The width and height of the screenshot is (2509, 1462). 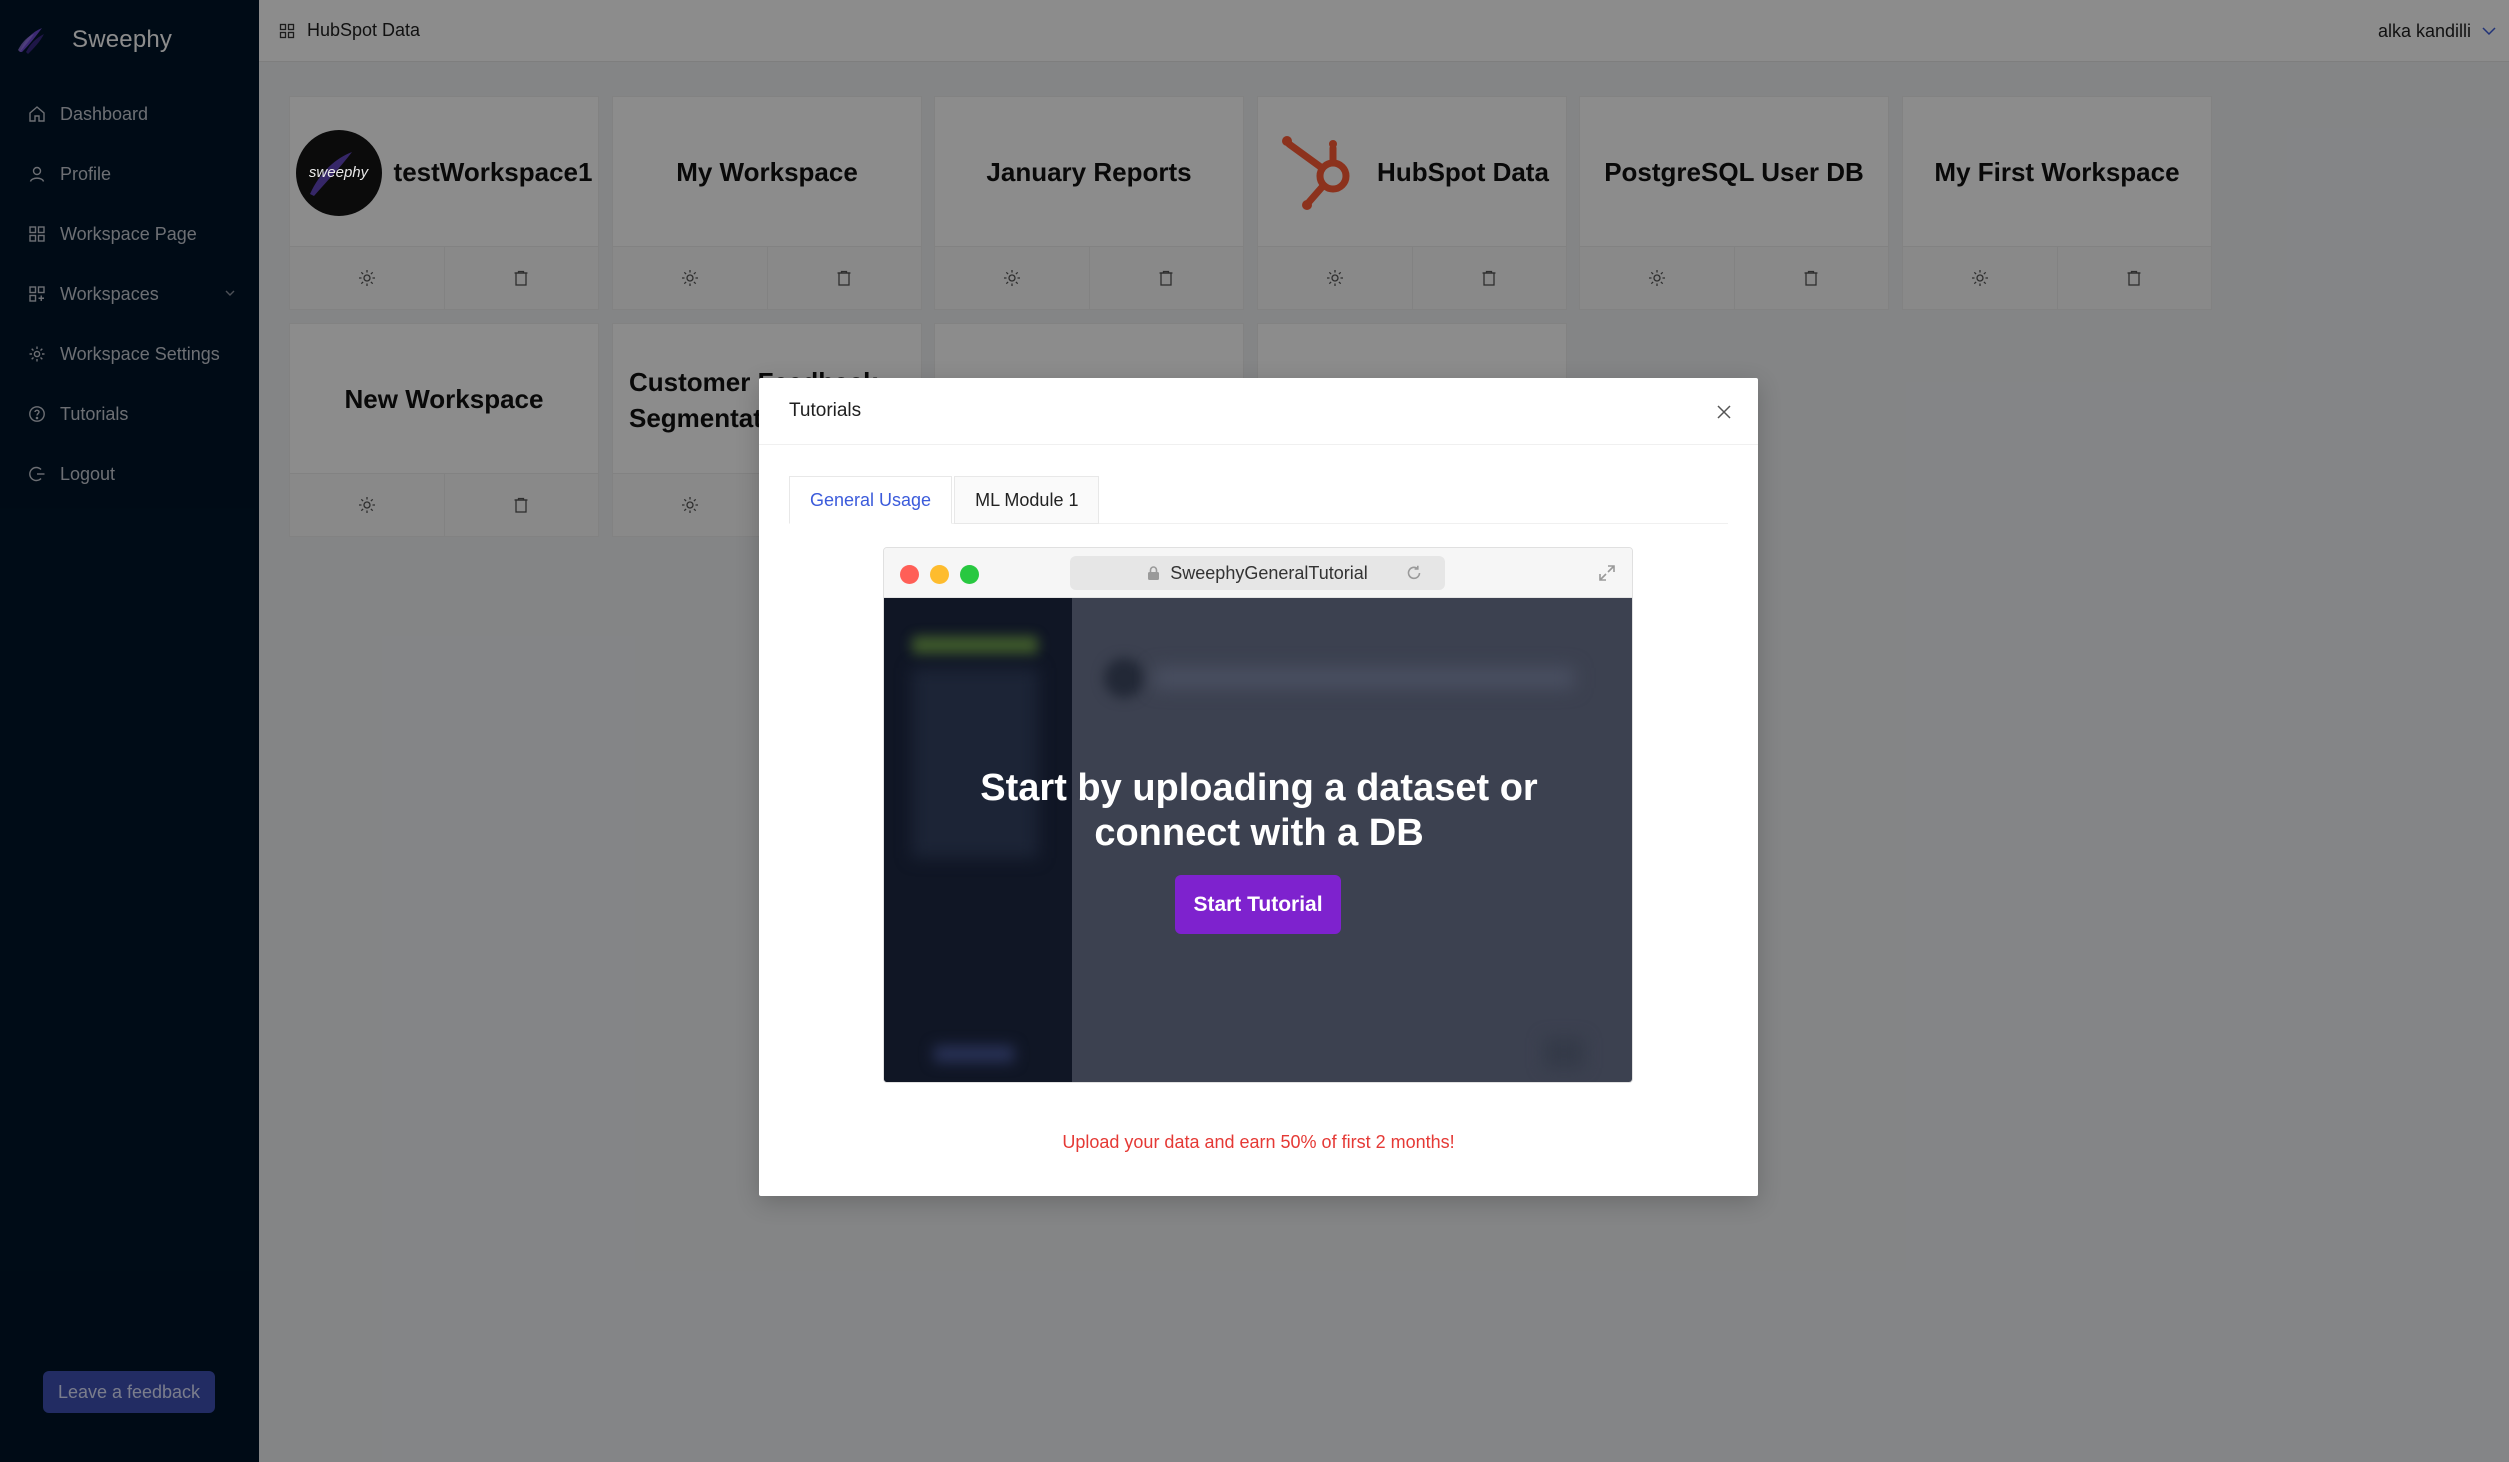 I want to click on url-text: SweephyGeneralTutorial, so click(x=1269, y=572).